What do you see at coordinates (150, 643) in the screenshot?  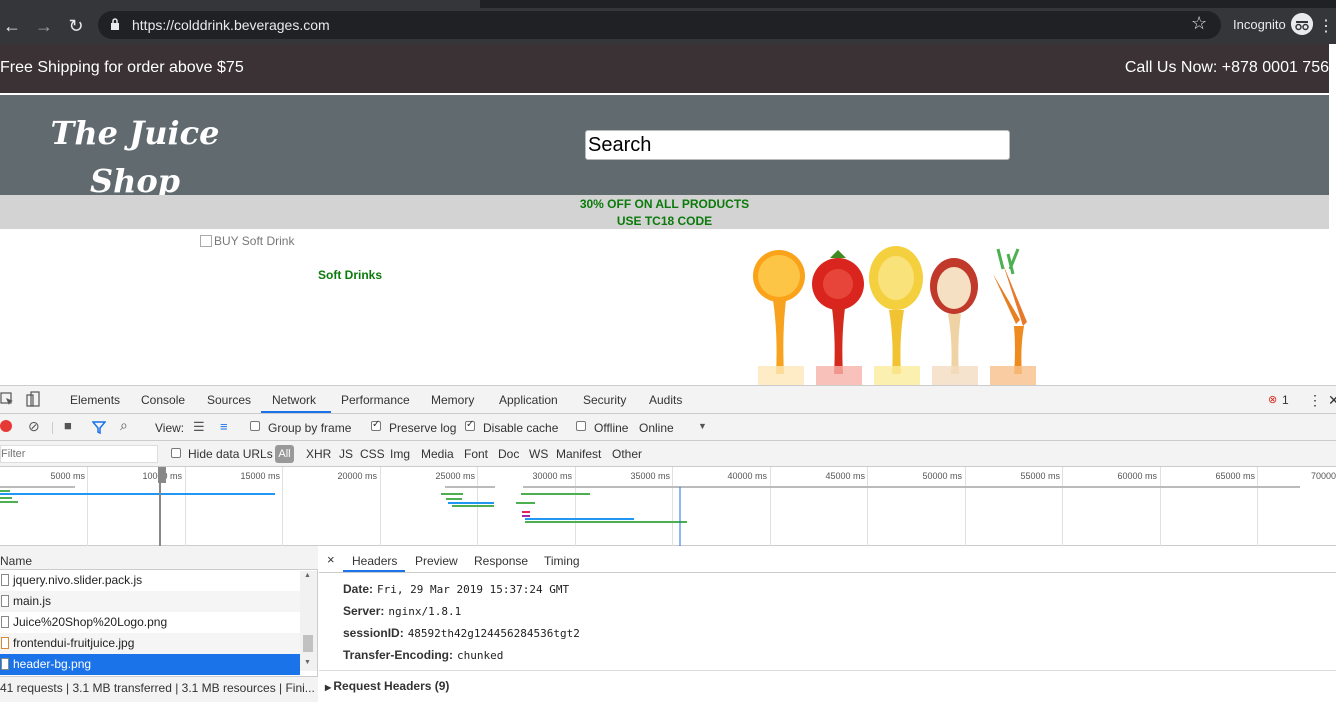 I see `request-row: frontendui-fruitjuice.jpg` at bounding box center [150, 643].